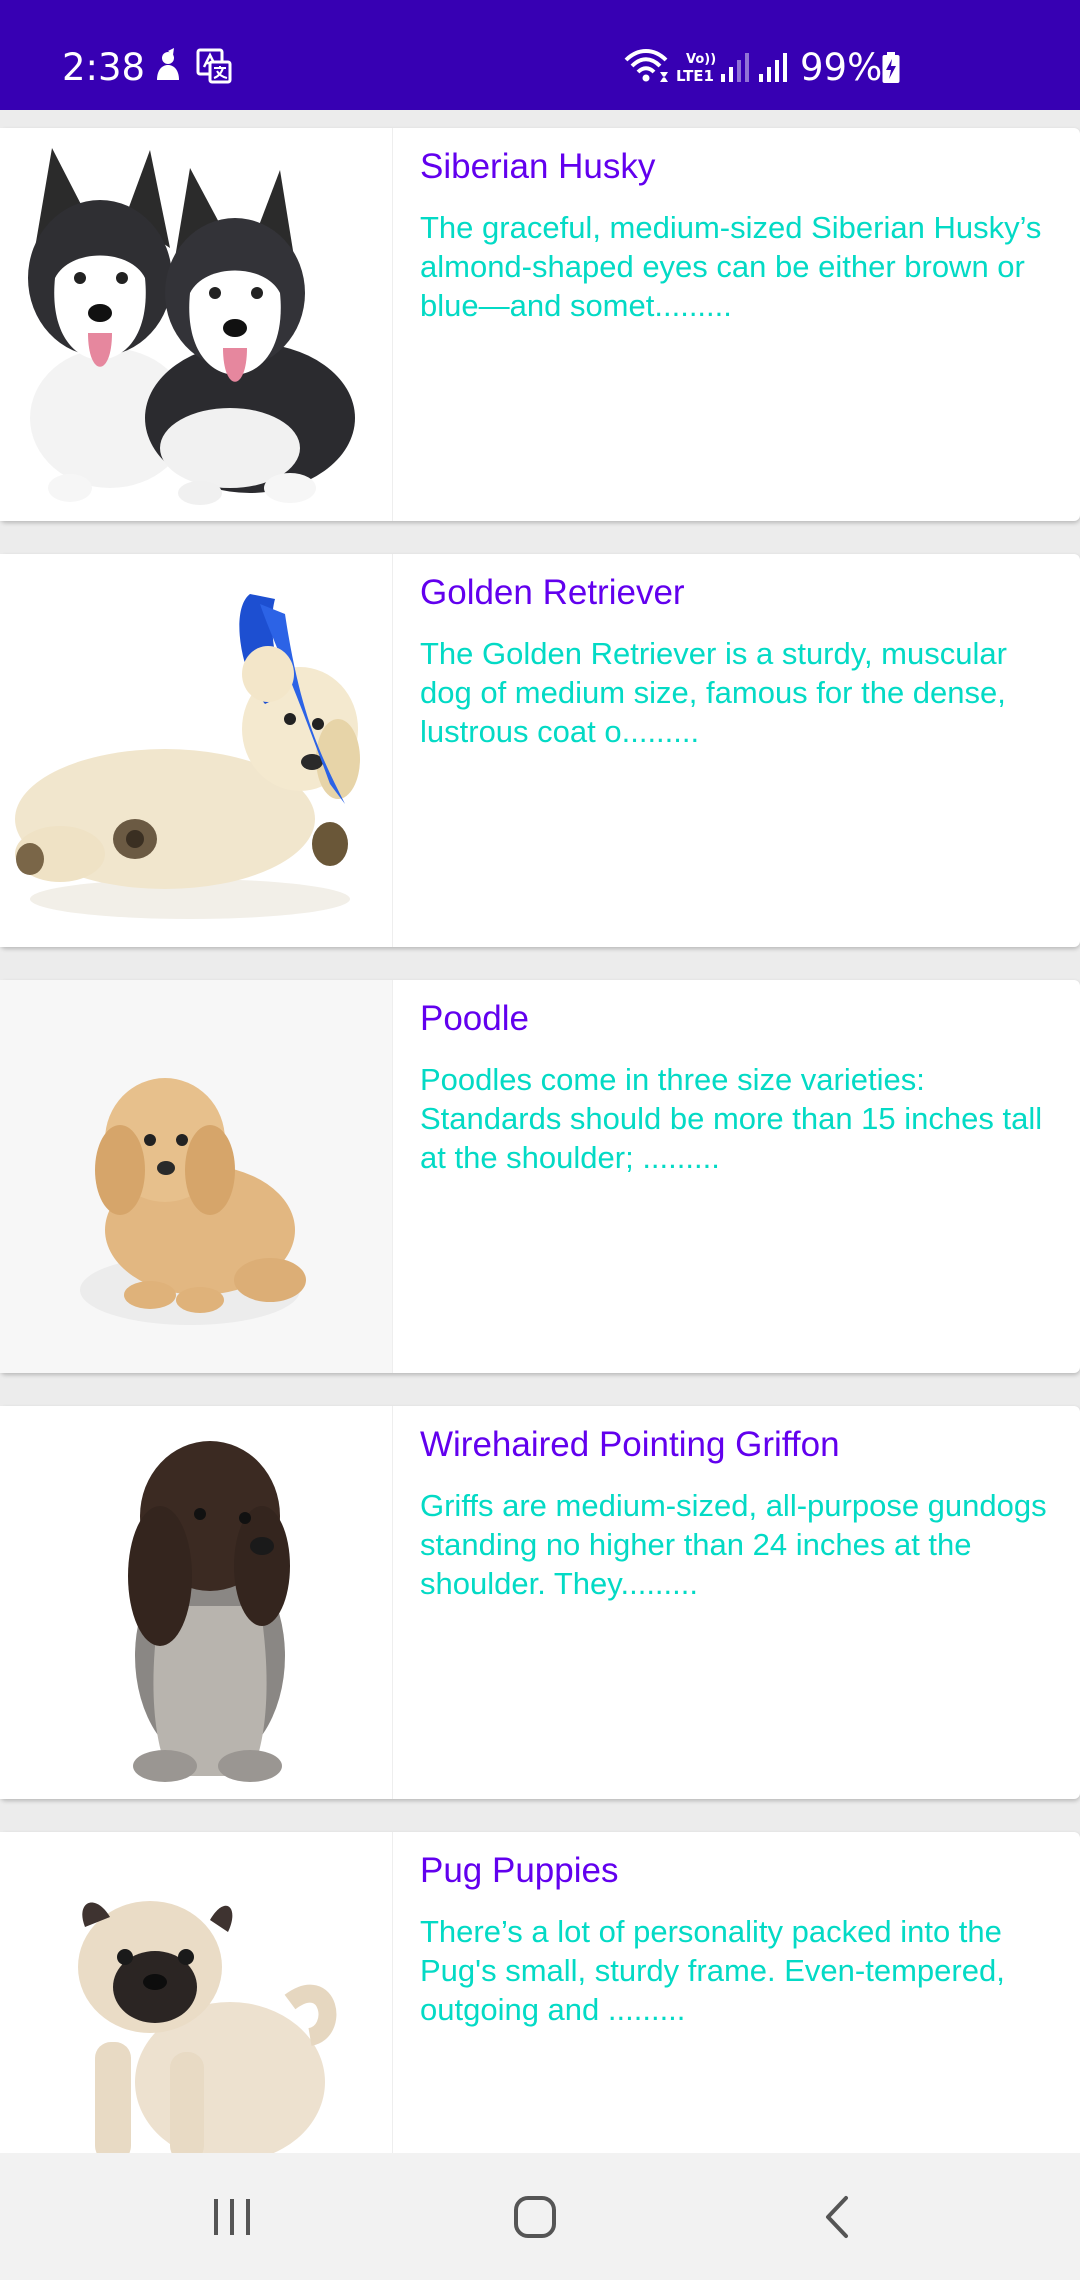  I want to click on status-bar: 2:38 Vo)) LTE1 99%, so click(540, 55).